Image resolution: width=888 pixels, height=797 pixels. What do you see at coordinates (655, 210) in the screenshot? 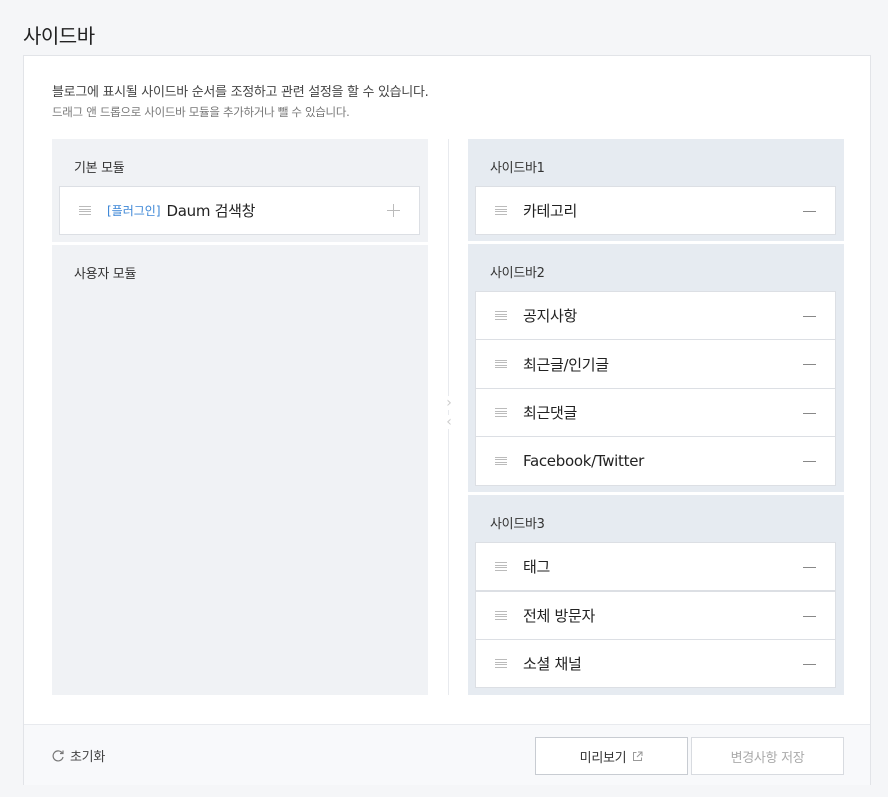
I see `sidebar-item-category: 카테고리` at bounding box center [655, 210].